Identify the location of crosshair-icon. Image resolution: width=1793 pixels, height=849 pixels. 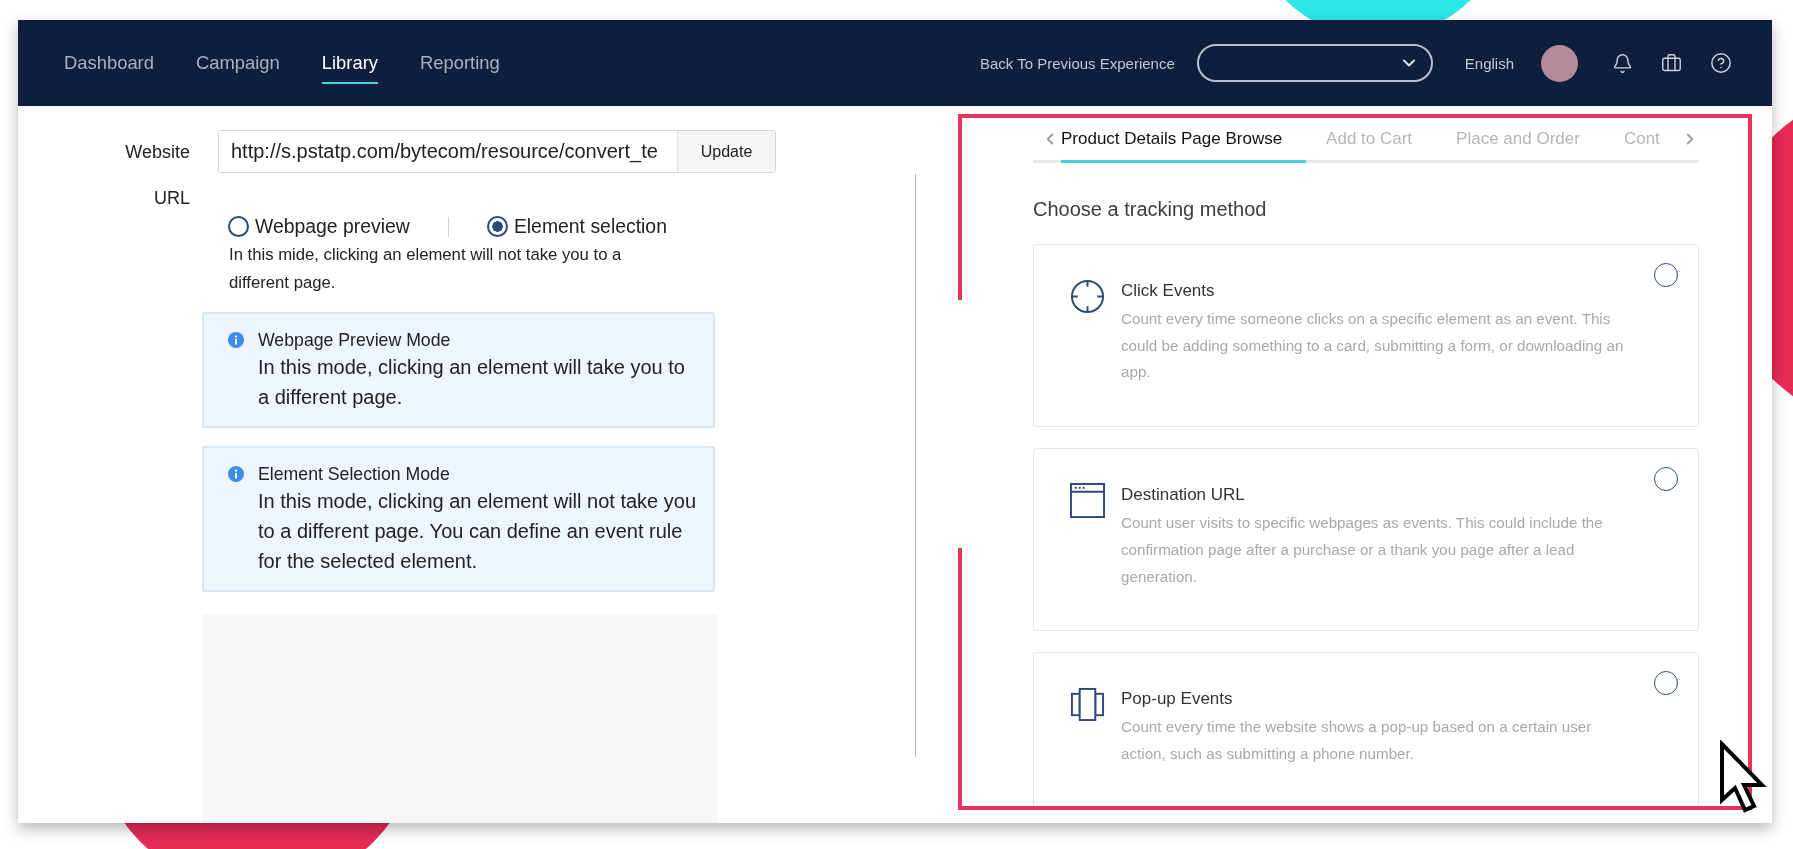
(1087, 296).